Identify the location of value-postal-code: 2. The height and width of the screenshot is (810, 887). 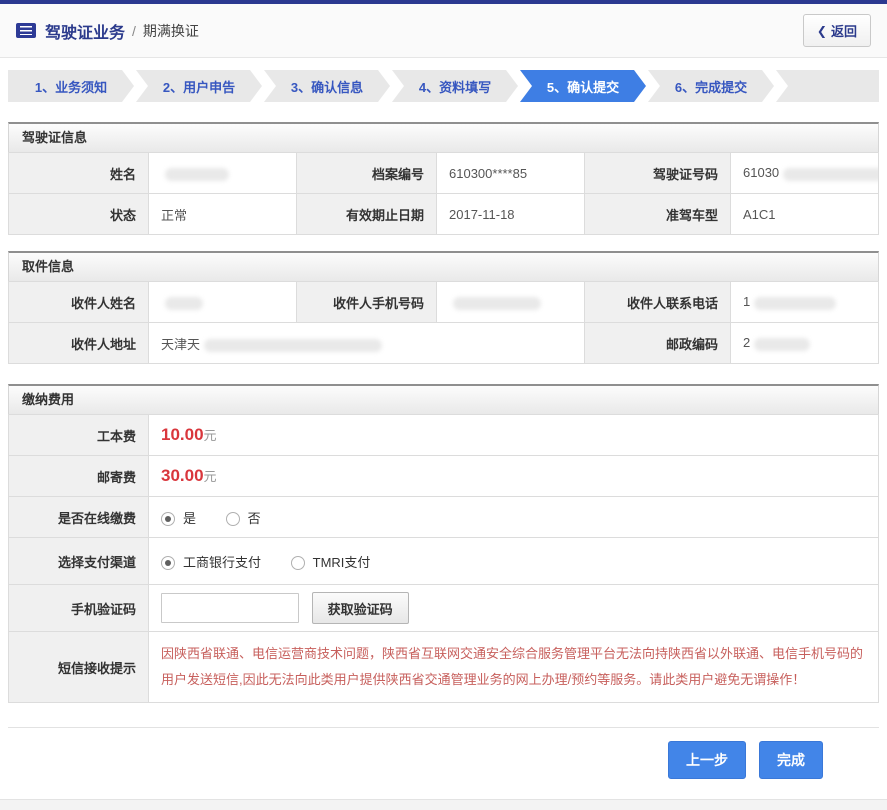
(804, 343).